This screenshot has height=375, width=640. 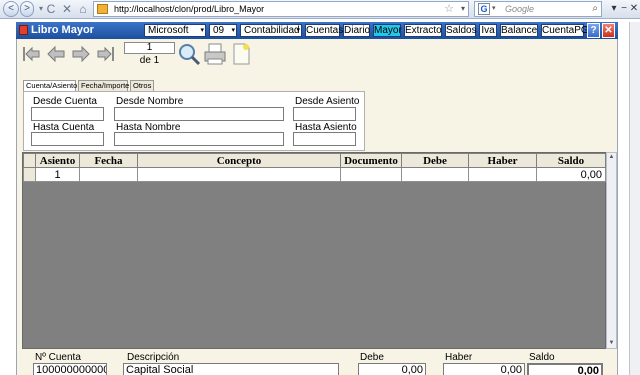 What do you see at coordinates (102, 9) in the screenshot?
I see `favicon-icon` at bounding box center [102, 9].